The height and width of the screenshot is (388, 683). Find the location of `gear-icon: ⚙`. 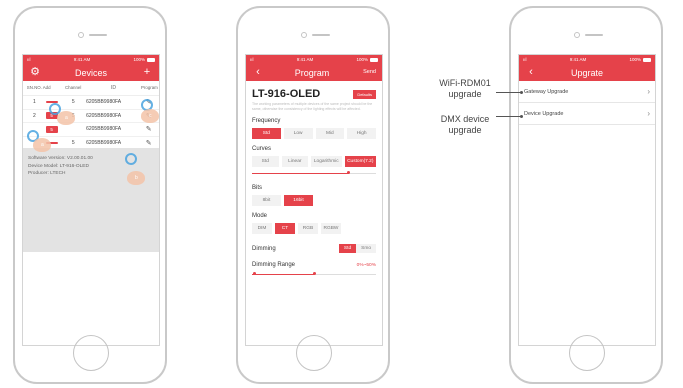

gear-icon: ⚙ is located at coordinates (35, 72).